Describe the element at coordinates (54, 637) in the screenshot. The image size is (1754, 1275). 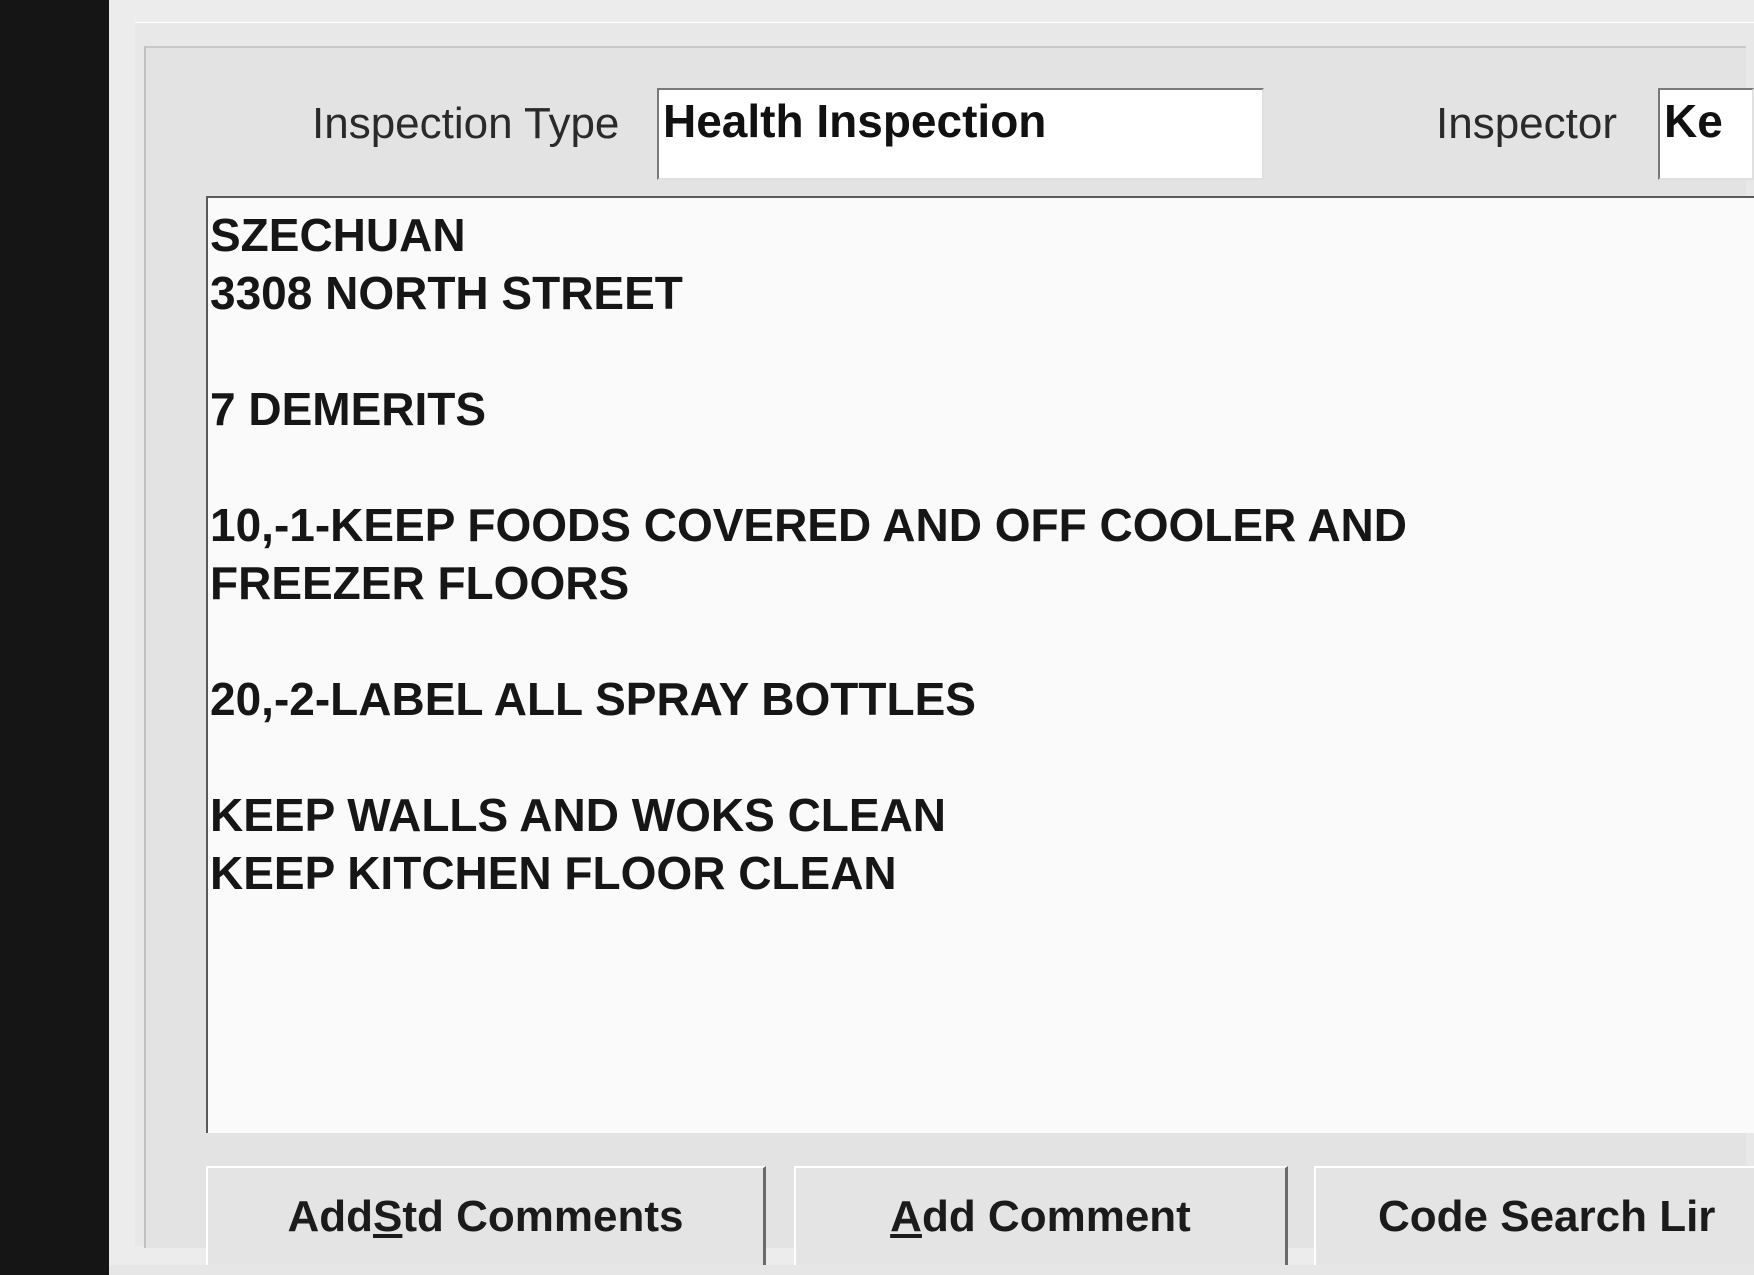
I see `scan-border-left` at that location.